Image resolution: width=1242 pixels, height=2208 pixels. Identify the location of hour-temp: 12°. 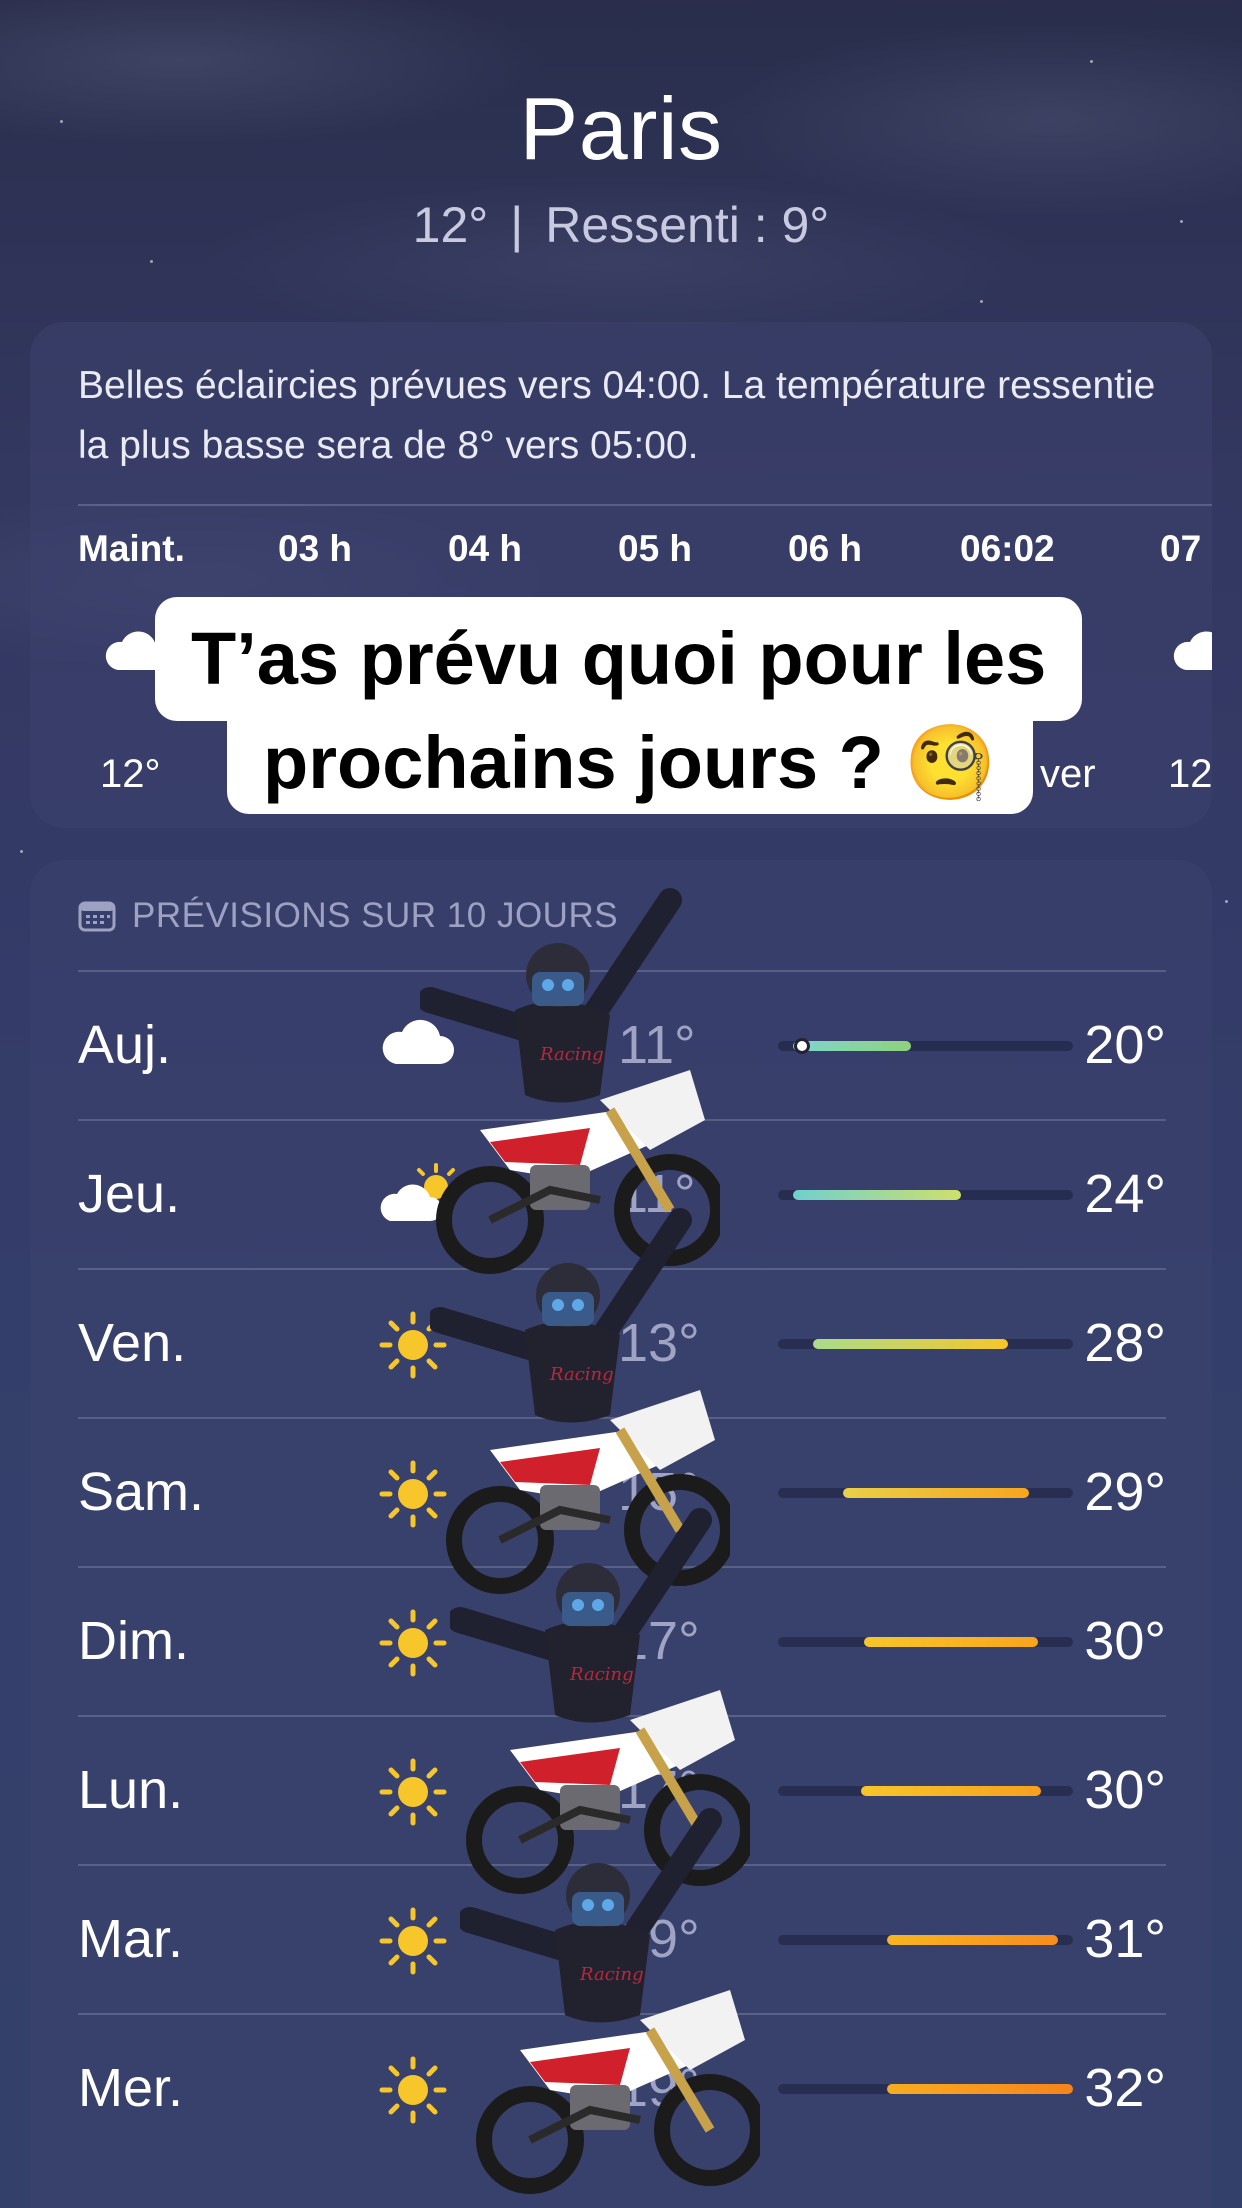
(130, 774).